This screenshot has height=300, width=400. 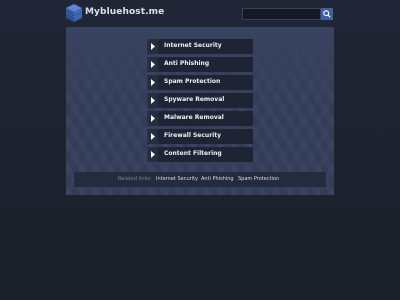 I want to click on related-link-internet-security: Internet Security, so click(x=177, y=179).